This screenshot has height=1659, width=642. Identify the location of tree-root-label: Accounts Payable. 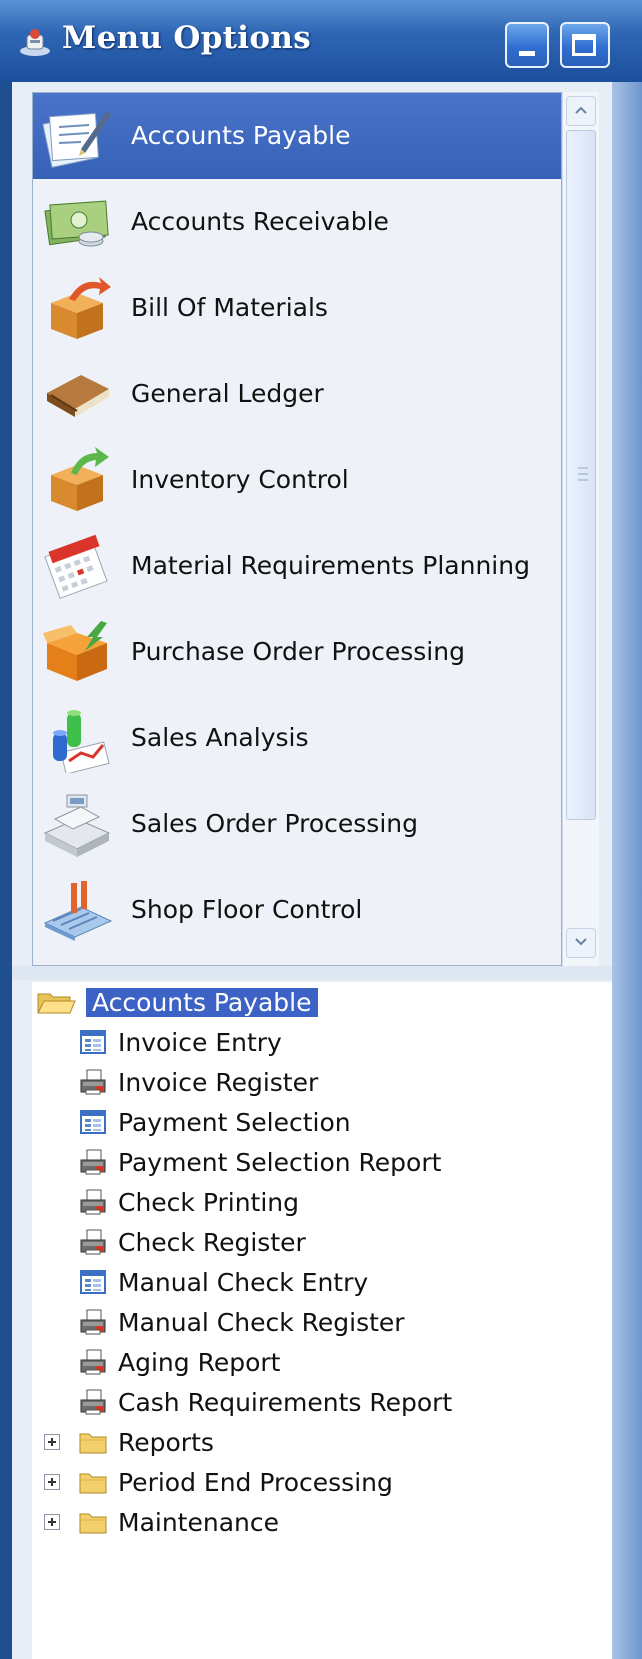
(202, 1002).